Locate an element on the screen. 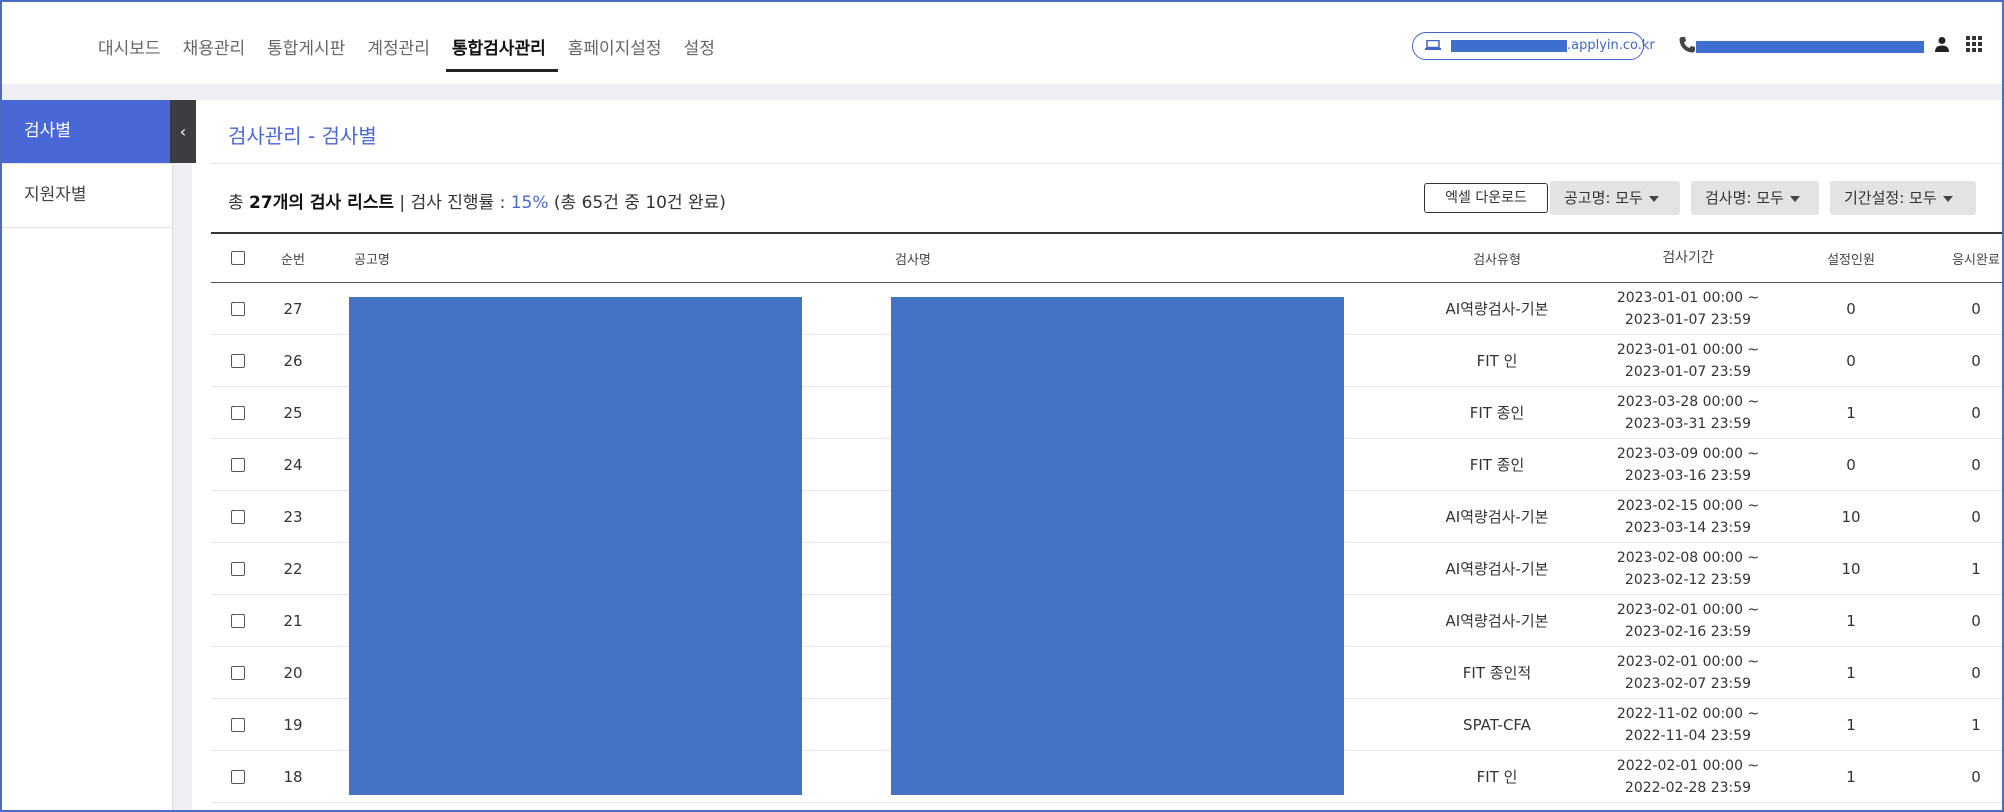  row-type: FIT 인 is located at coordinates (1497, 777).